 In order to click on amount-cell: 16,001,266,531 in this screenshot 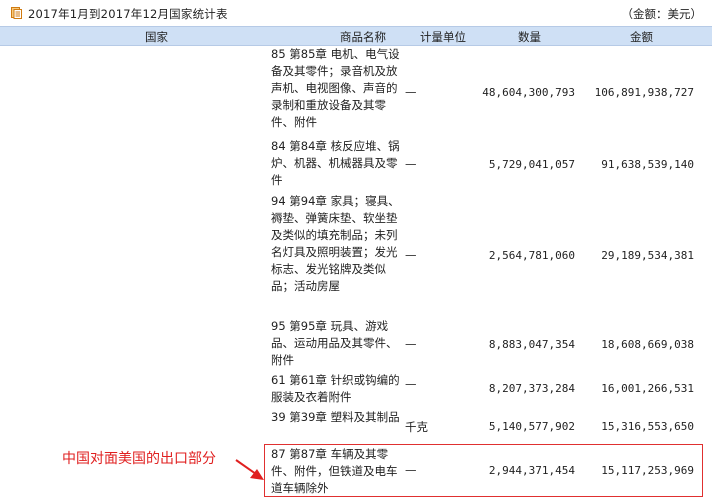, I will do `click(647, 388)`.